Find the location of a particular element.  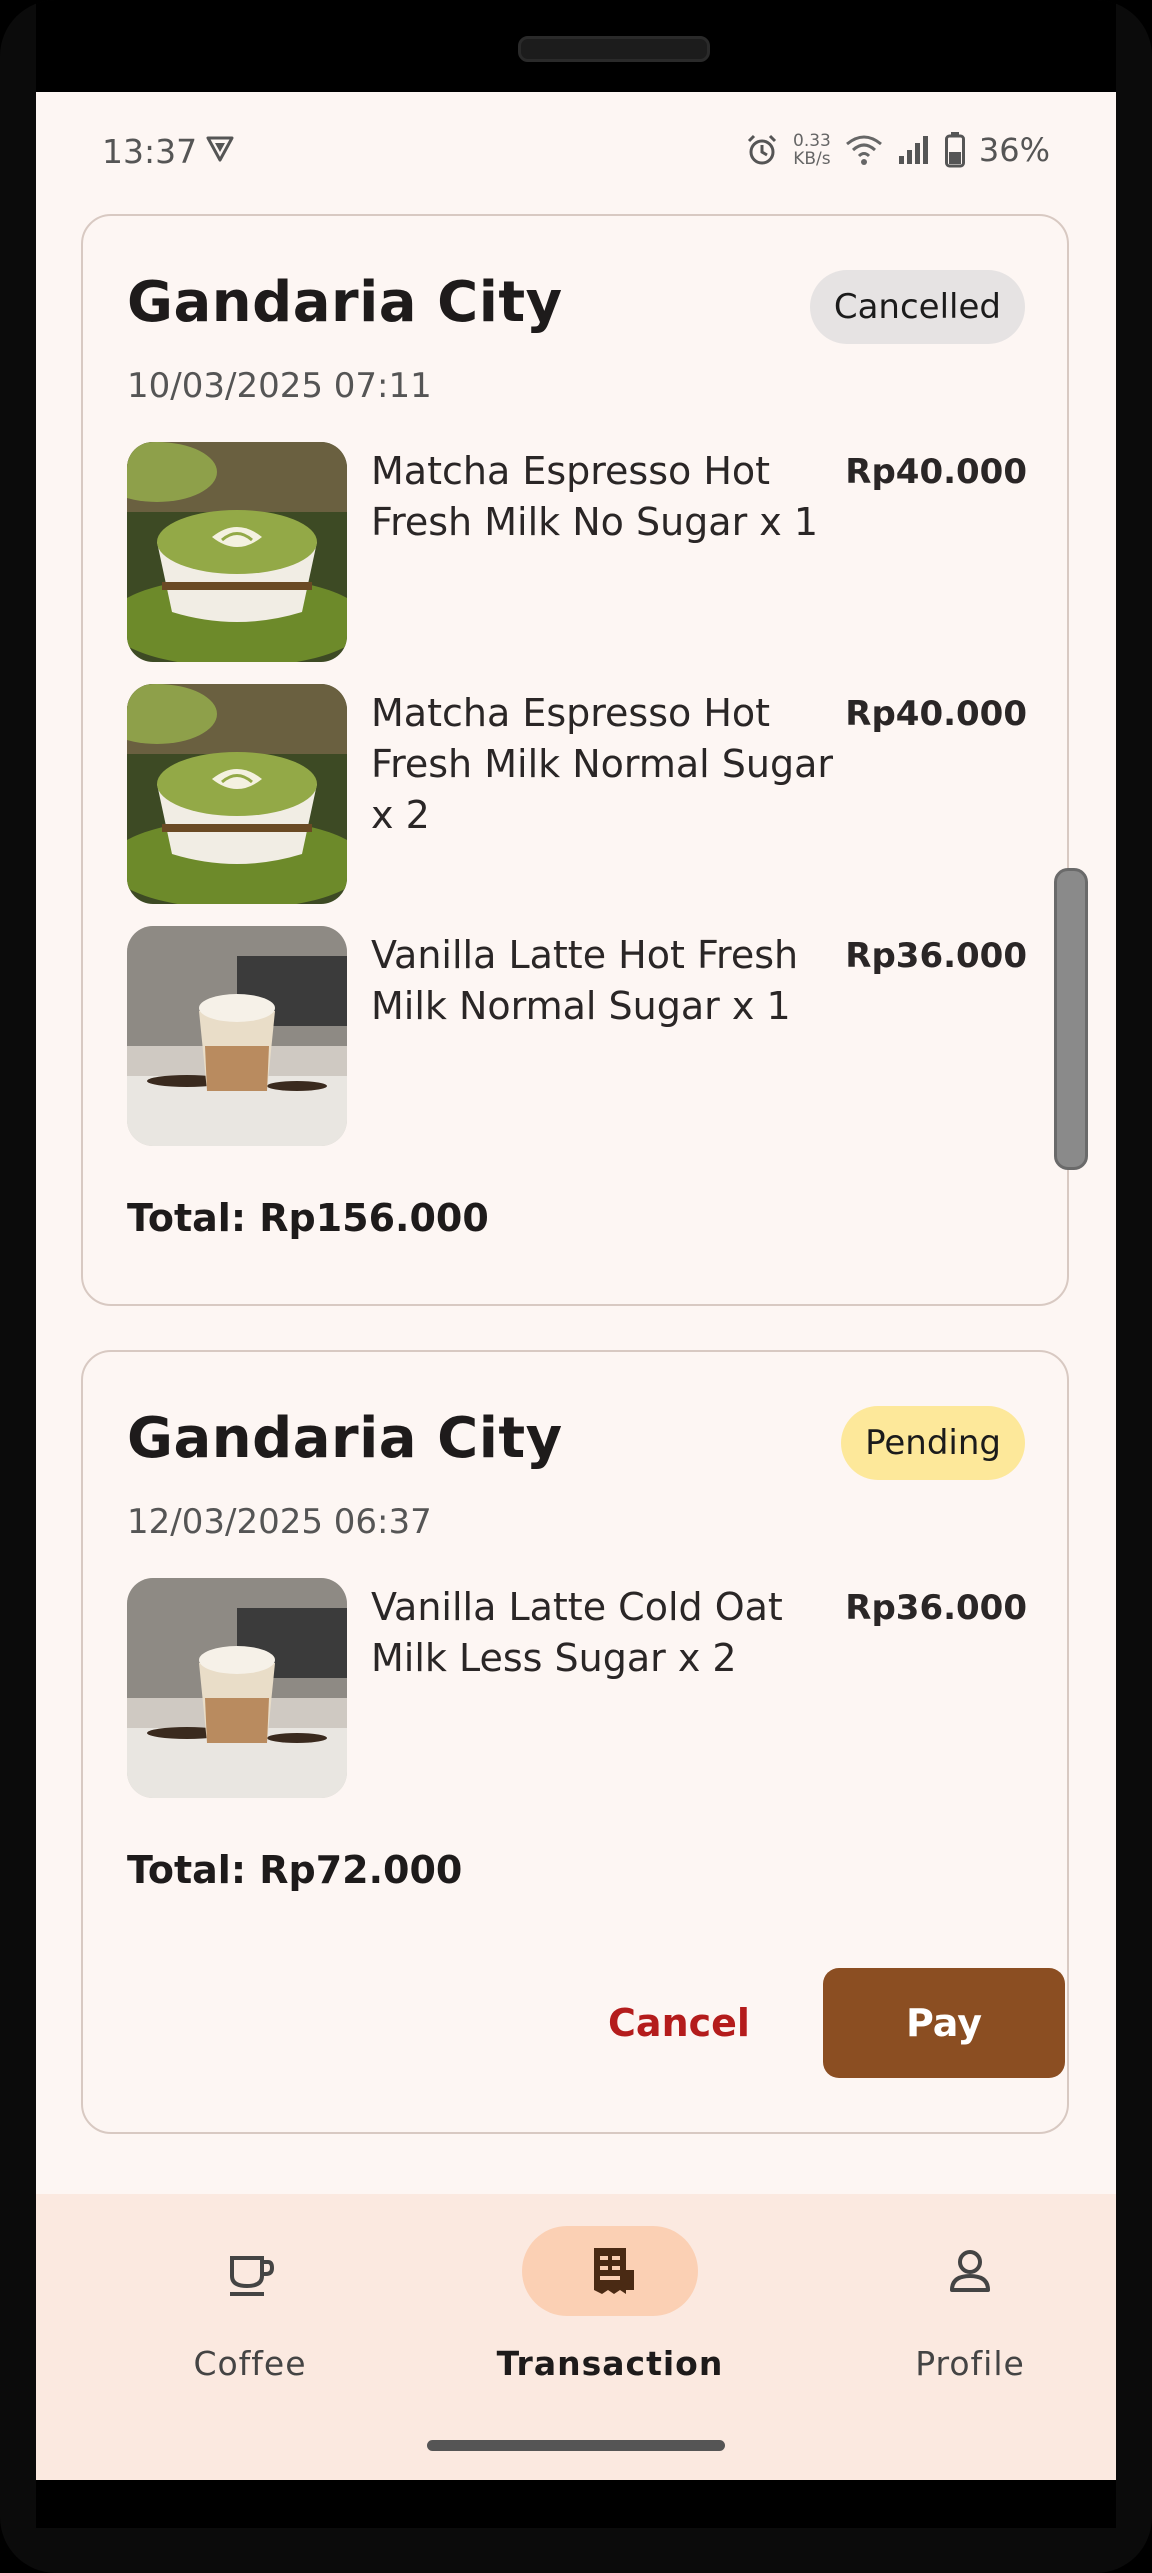

order-date: 10/03/2025 07:11 is located at coordinates (279, 386).